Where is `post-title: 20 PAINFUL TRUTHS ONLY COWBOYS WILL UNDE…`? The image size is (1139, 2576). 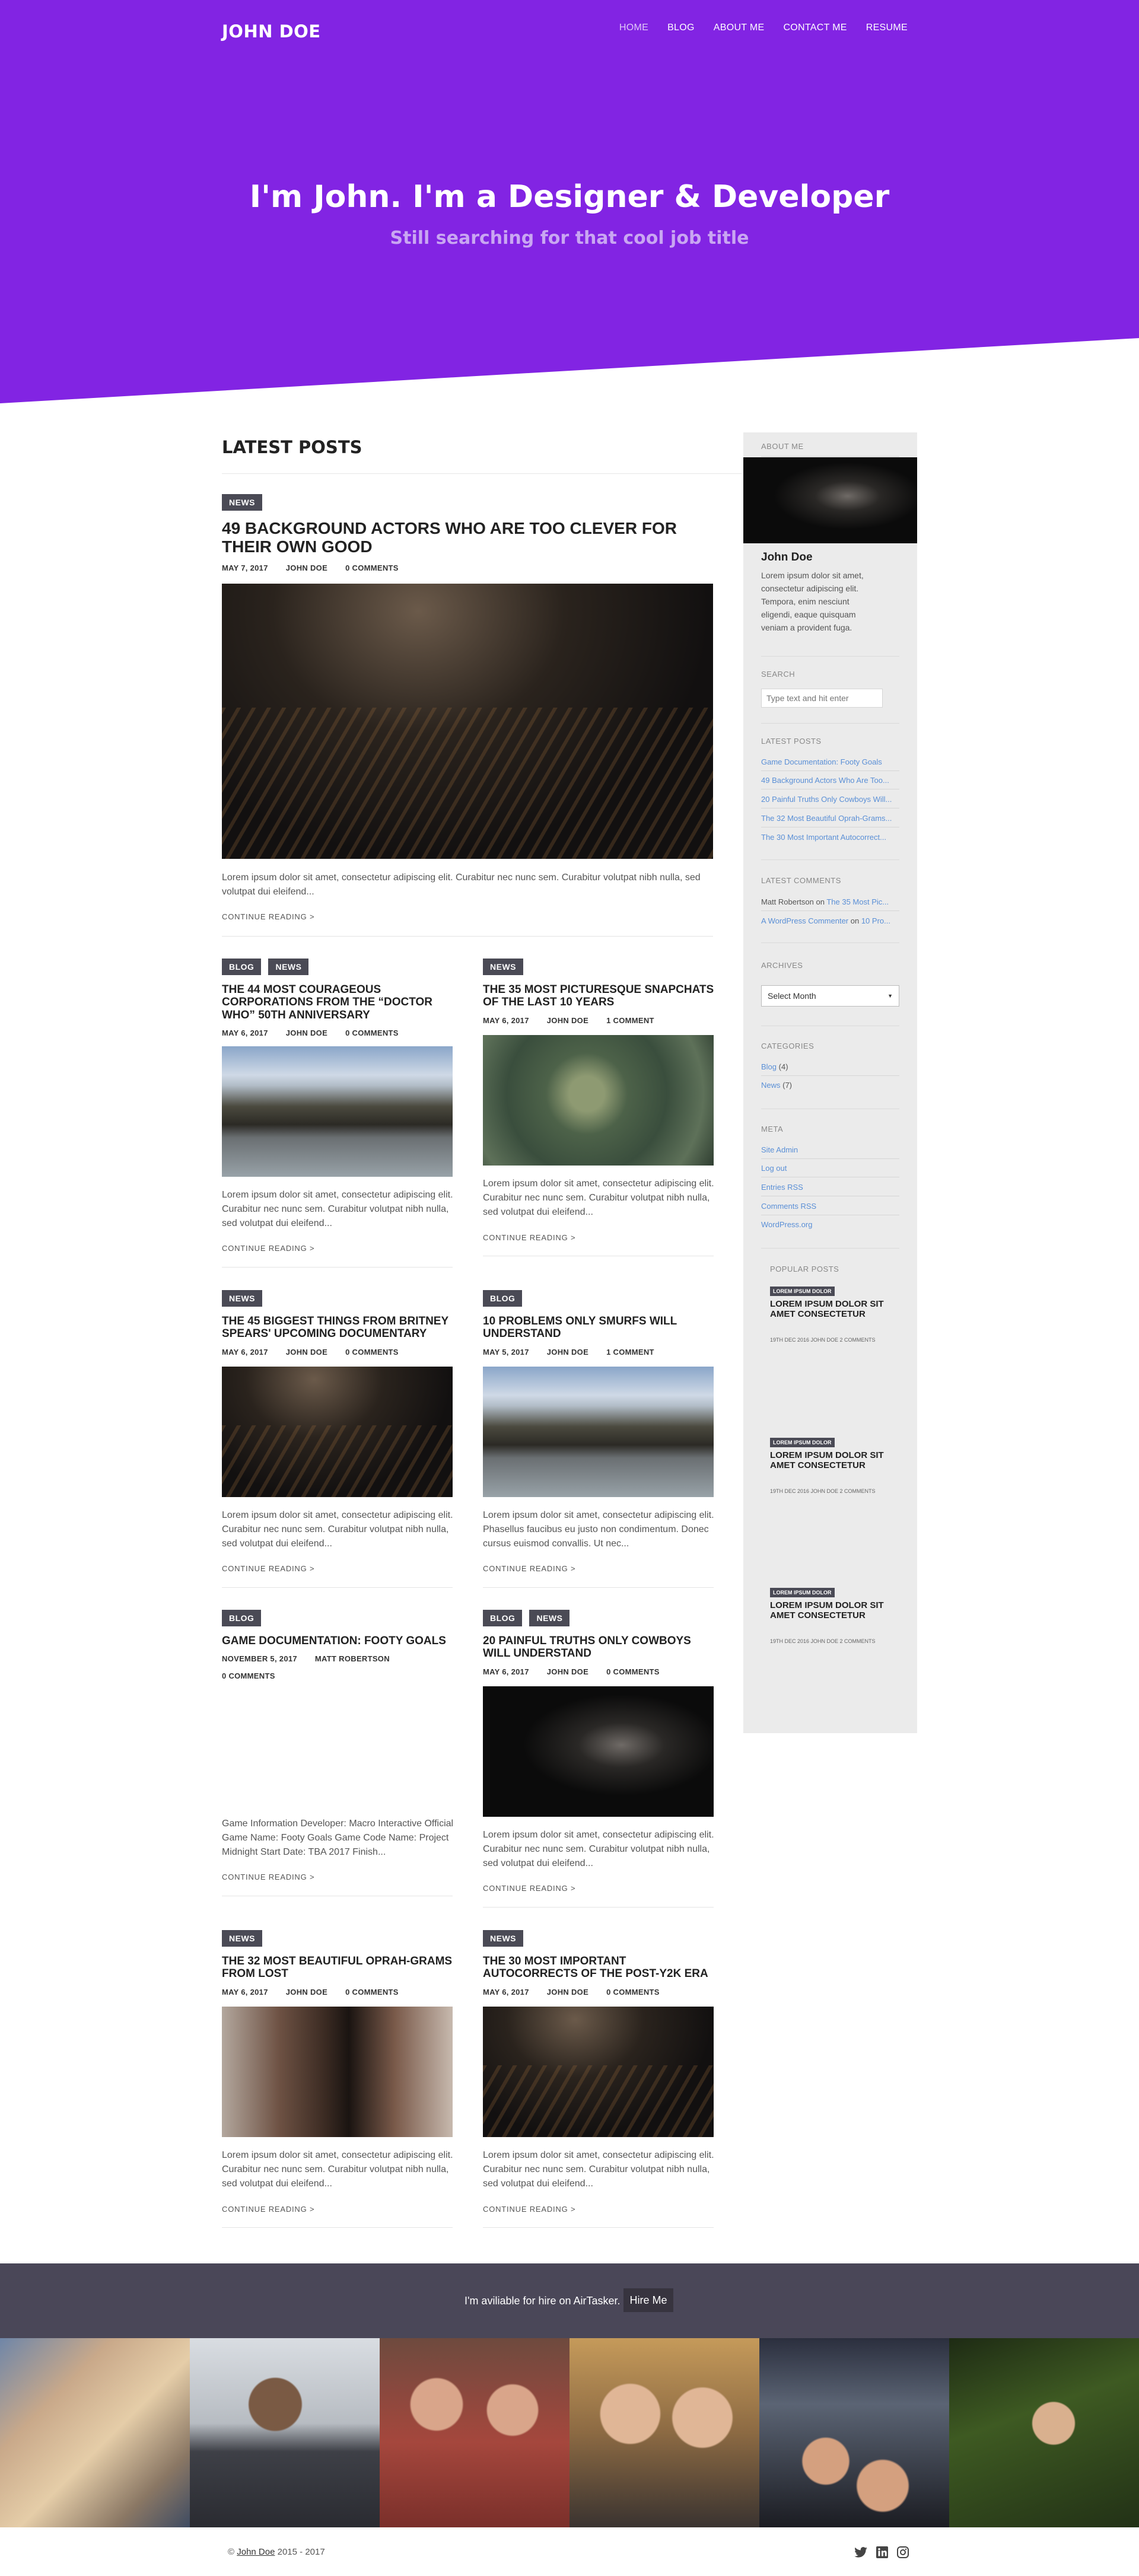
post-title: 20 PAINFUL TRUTHS ONLY COWBOYS WILL UNDE… is located at coordinates (598, 1647).